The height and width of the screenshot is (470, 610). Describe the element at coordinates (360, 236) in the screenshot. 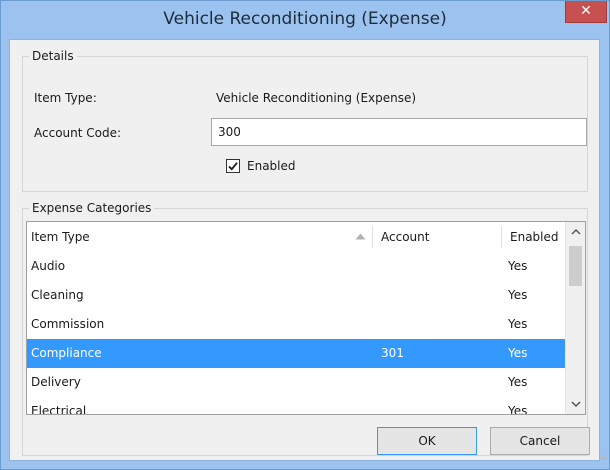

I see `sort-ascending-icon` at that location.